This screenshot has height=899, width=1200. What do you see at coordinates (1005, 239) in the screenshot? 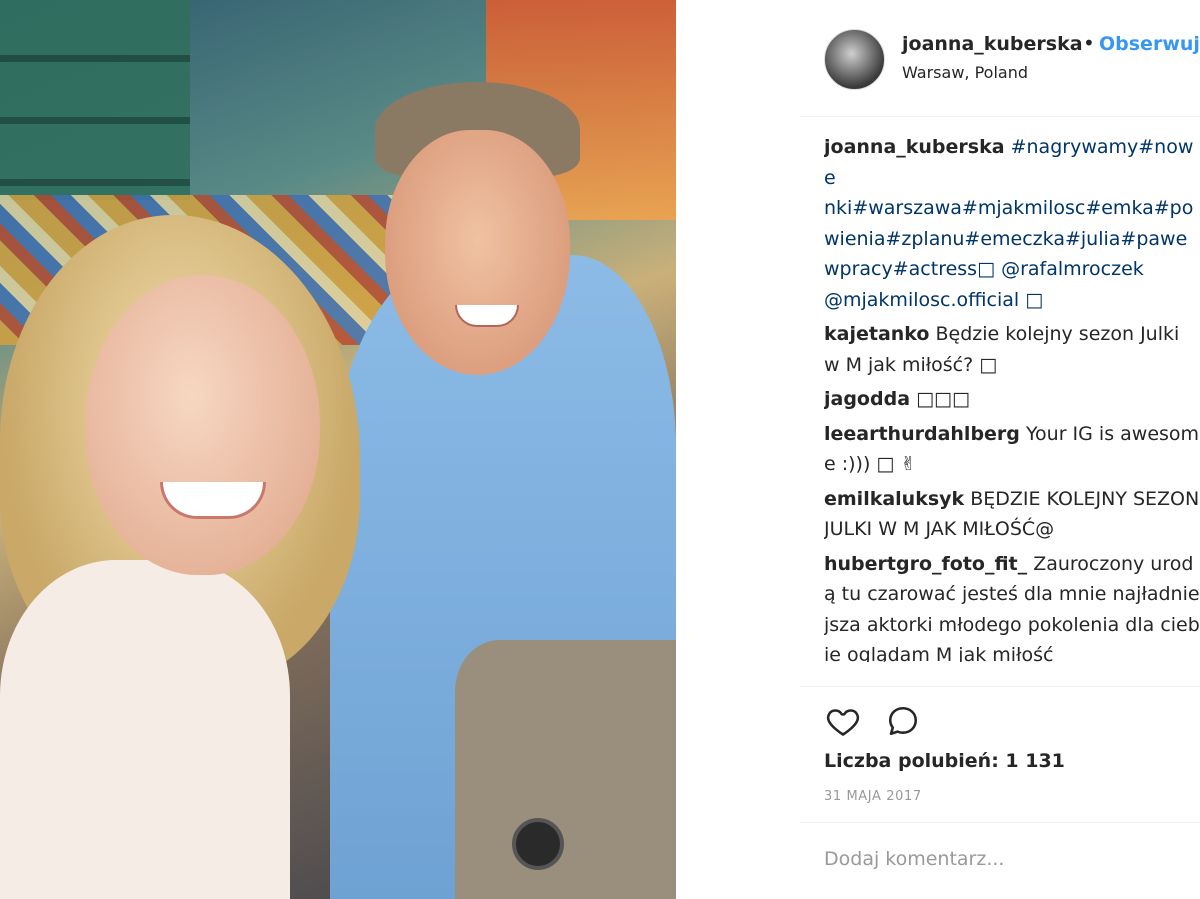
I see `caption-line: wienia#zplanu#emeczka#julia#pawe` at bounding box center [1005, 239].